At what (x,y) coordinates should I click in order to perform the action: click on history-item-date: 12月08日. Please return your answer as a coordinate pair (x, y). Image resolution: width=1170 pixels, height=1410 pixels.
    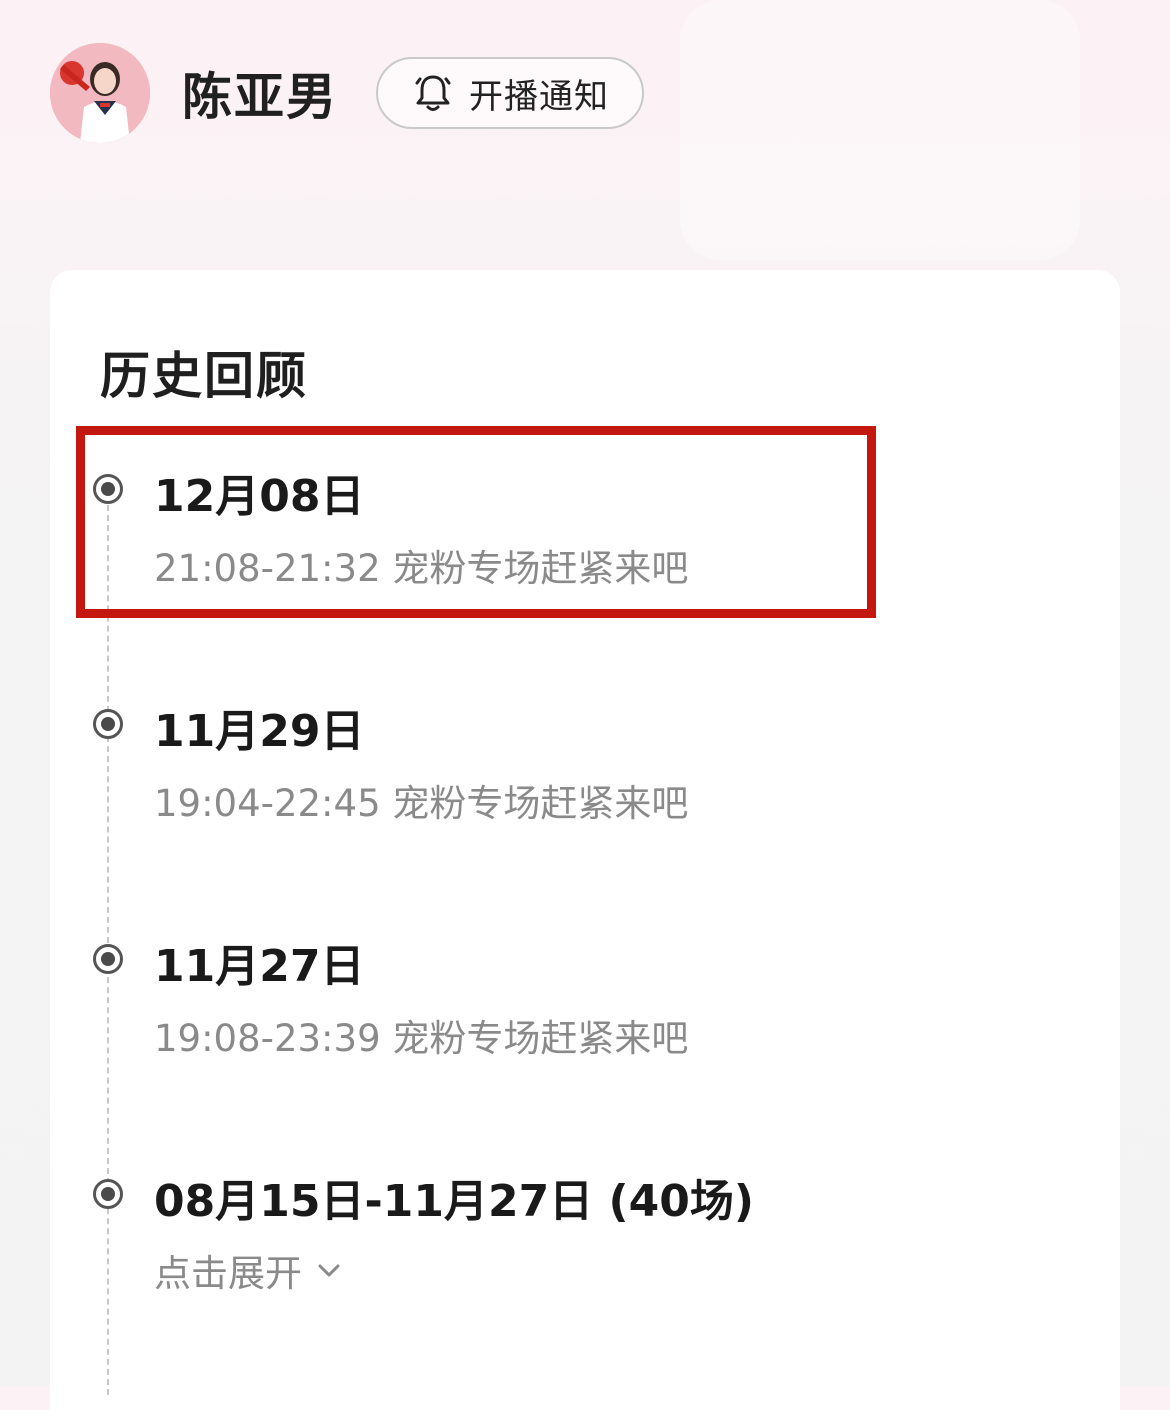
    Looking at the image, I should click on (259, 496).